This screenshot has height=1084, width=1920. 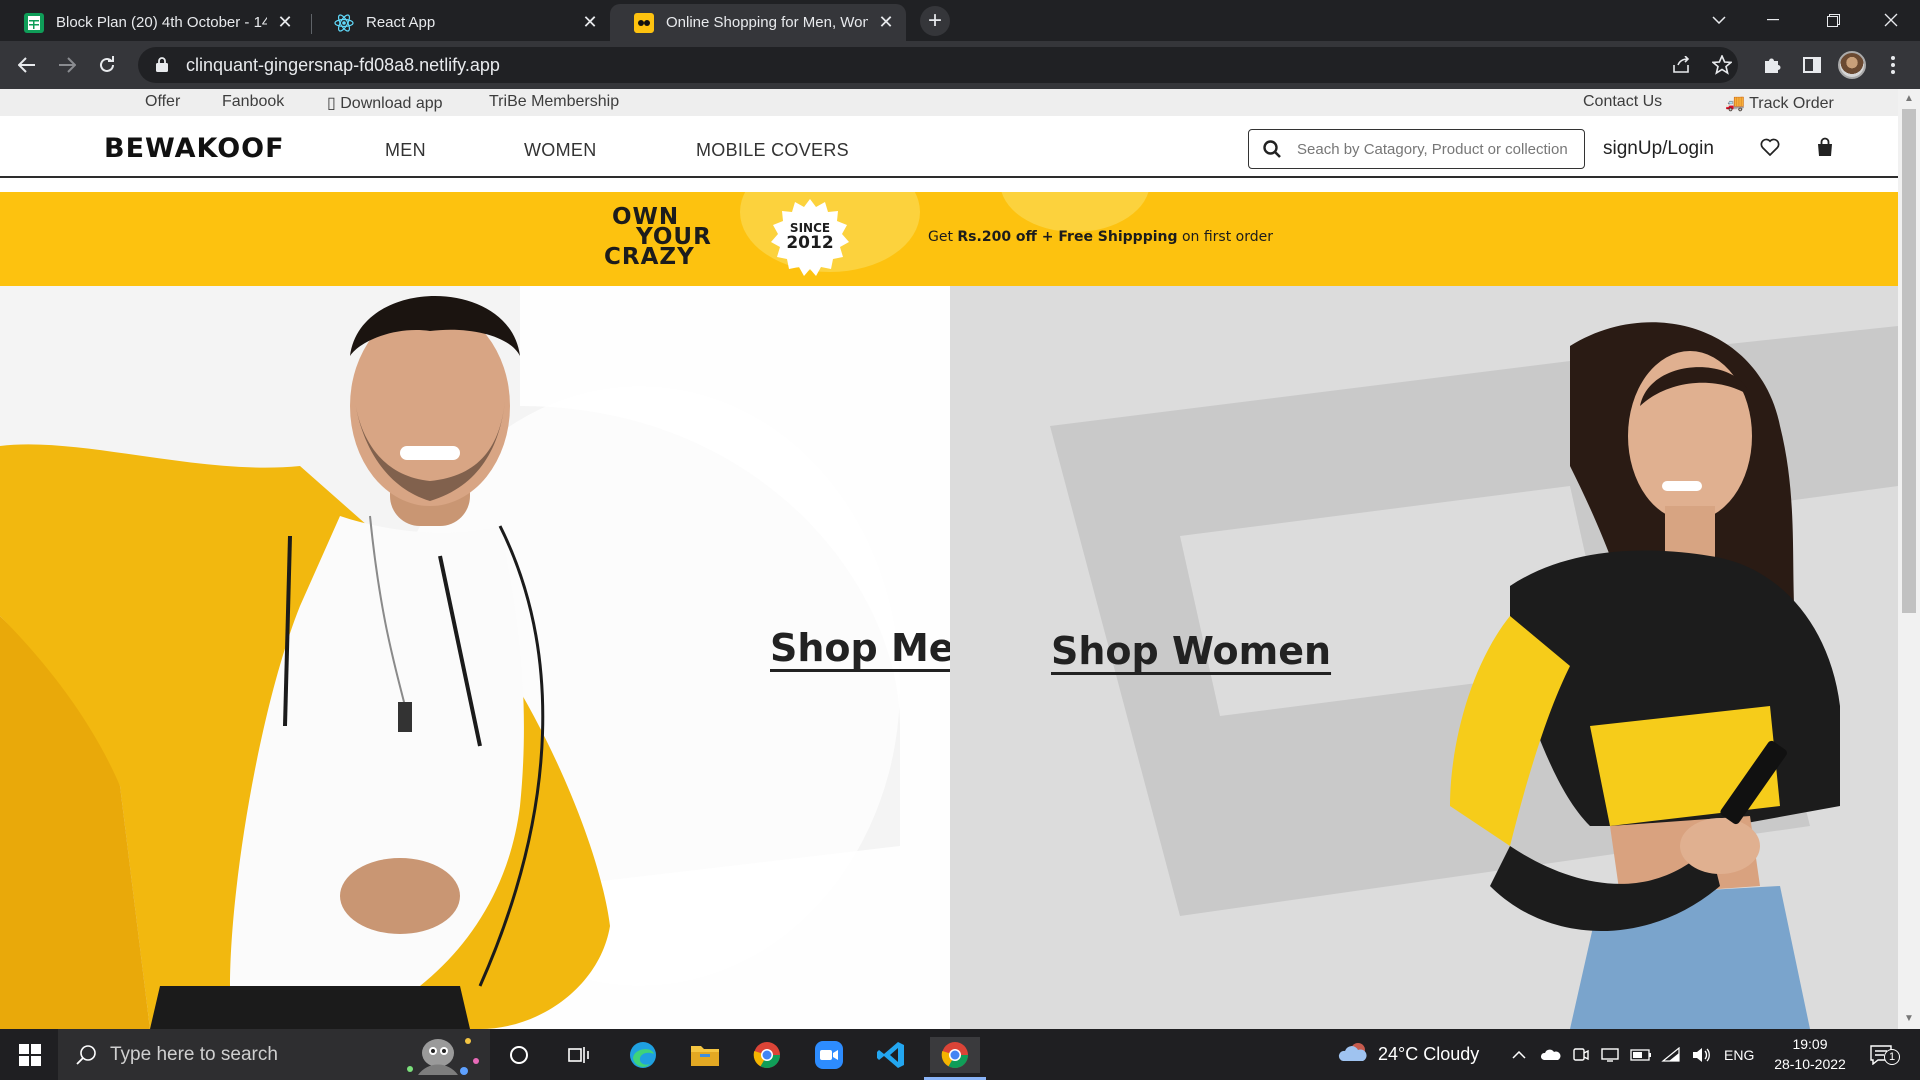 What do you see at coordinates (34, 22) in the screenshot?
I see `sheets-icon` at bounding box center [34, 22].